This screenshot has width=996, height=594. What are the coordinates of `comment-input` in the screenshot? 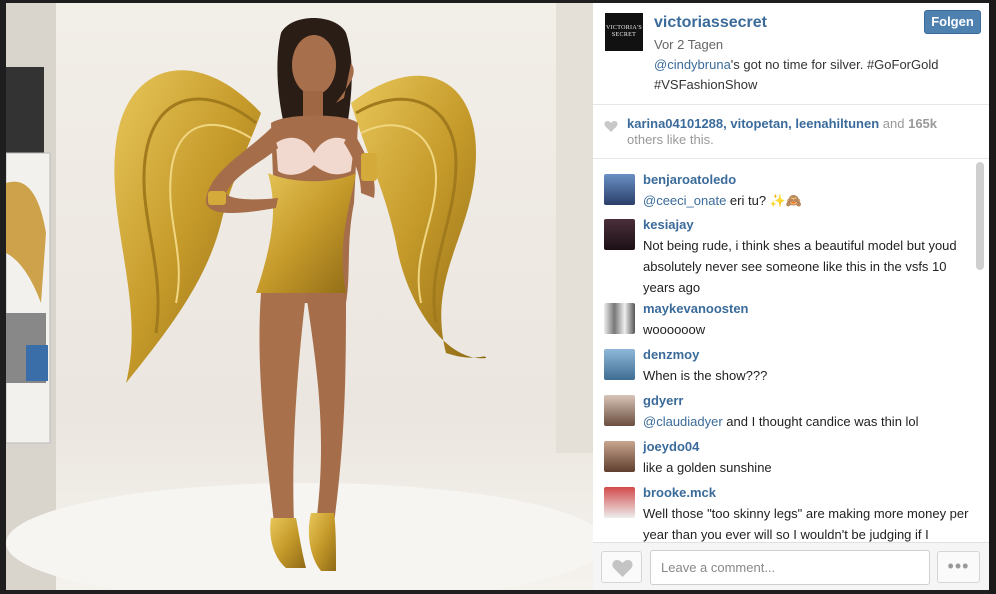 It's located at (790, 567).